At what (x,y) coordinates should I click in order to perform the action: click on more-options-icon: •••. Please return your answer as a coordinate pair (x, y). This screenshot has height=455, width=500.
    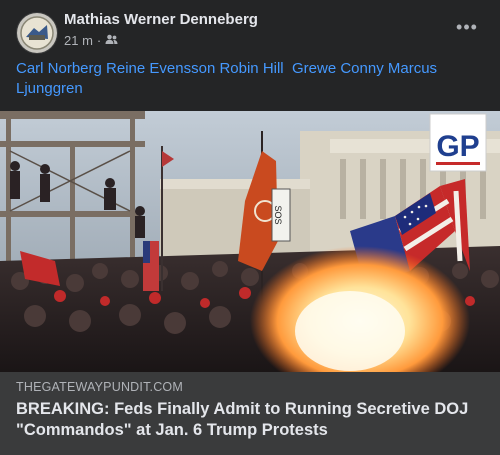
    Looking at the image, I should click on (467, 27).